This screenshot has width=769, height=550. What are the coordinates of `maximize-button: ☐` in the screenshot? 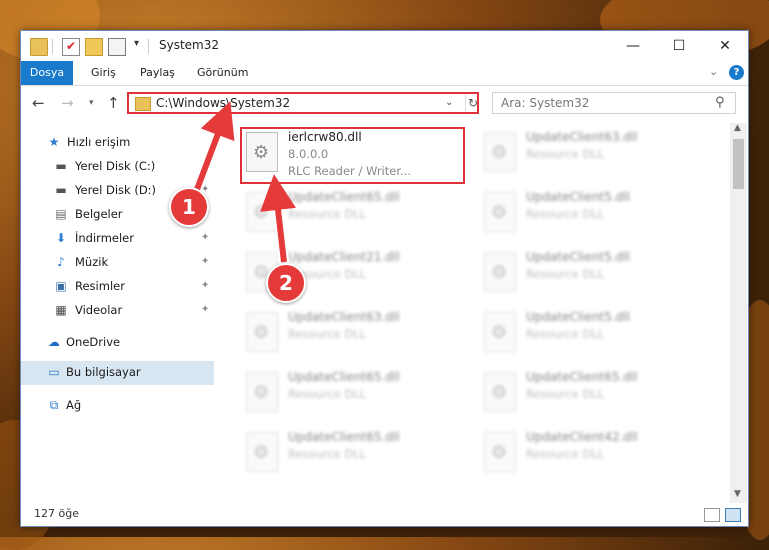 It's located at (679, 46).